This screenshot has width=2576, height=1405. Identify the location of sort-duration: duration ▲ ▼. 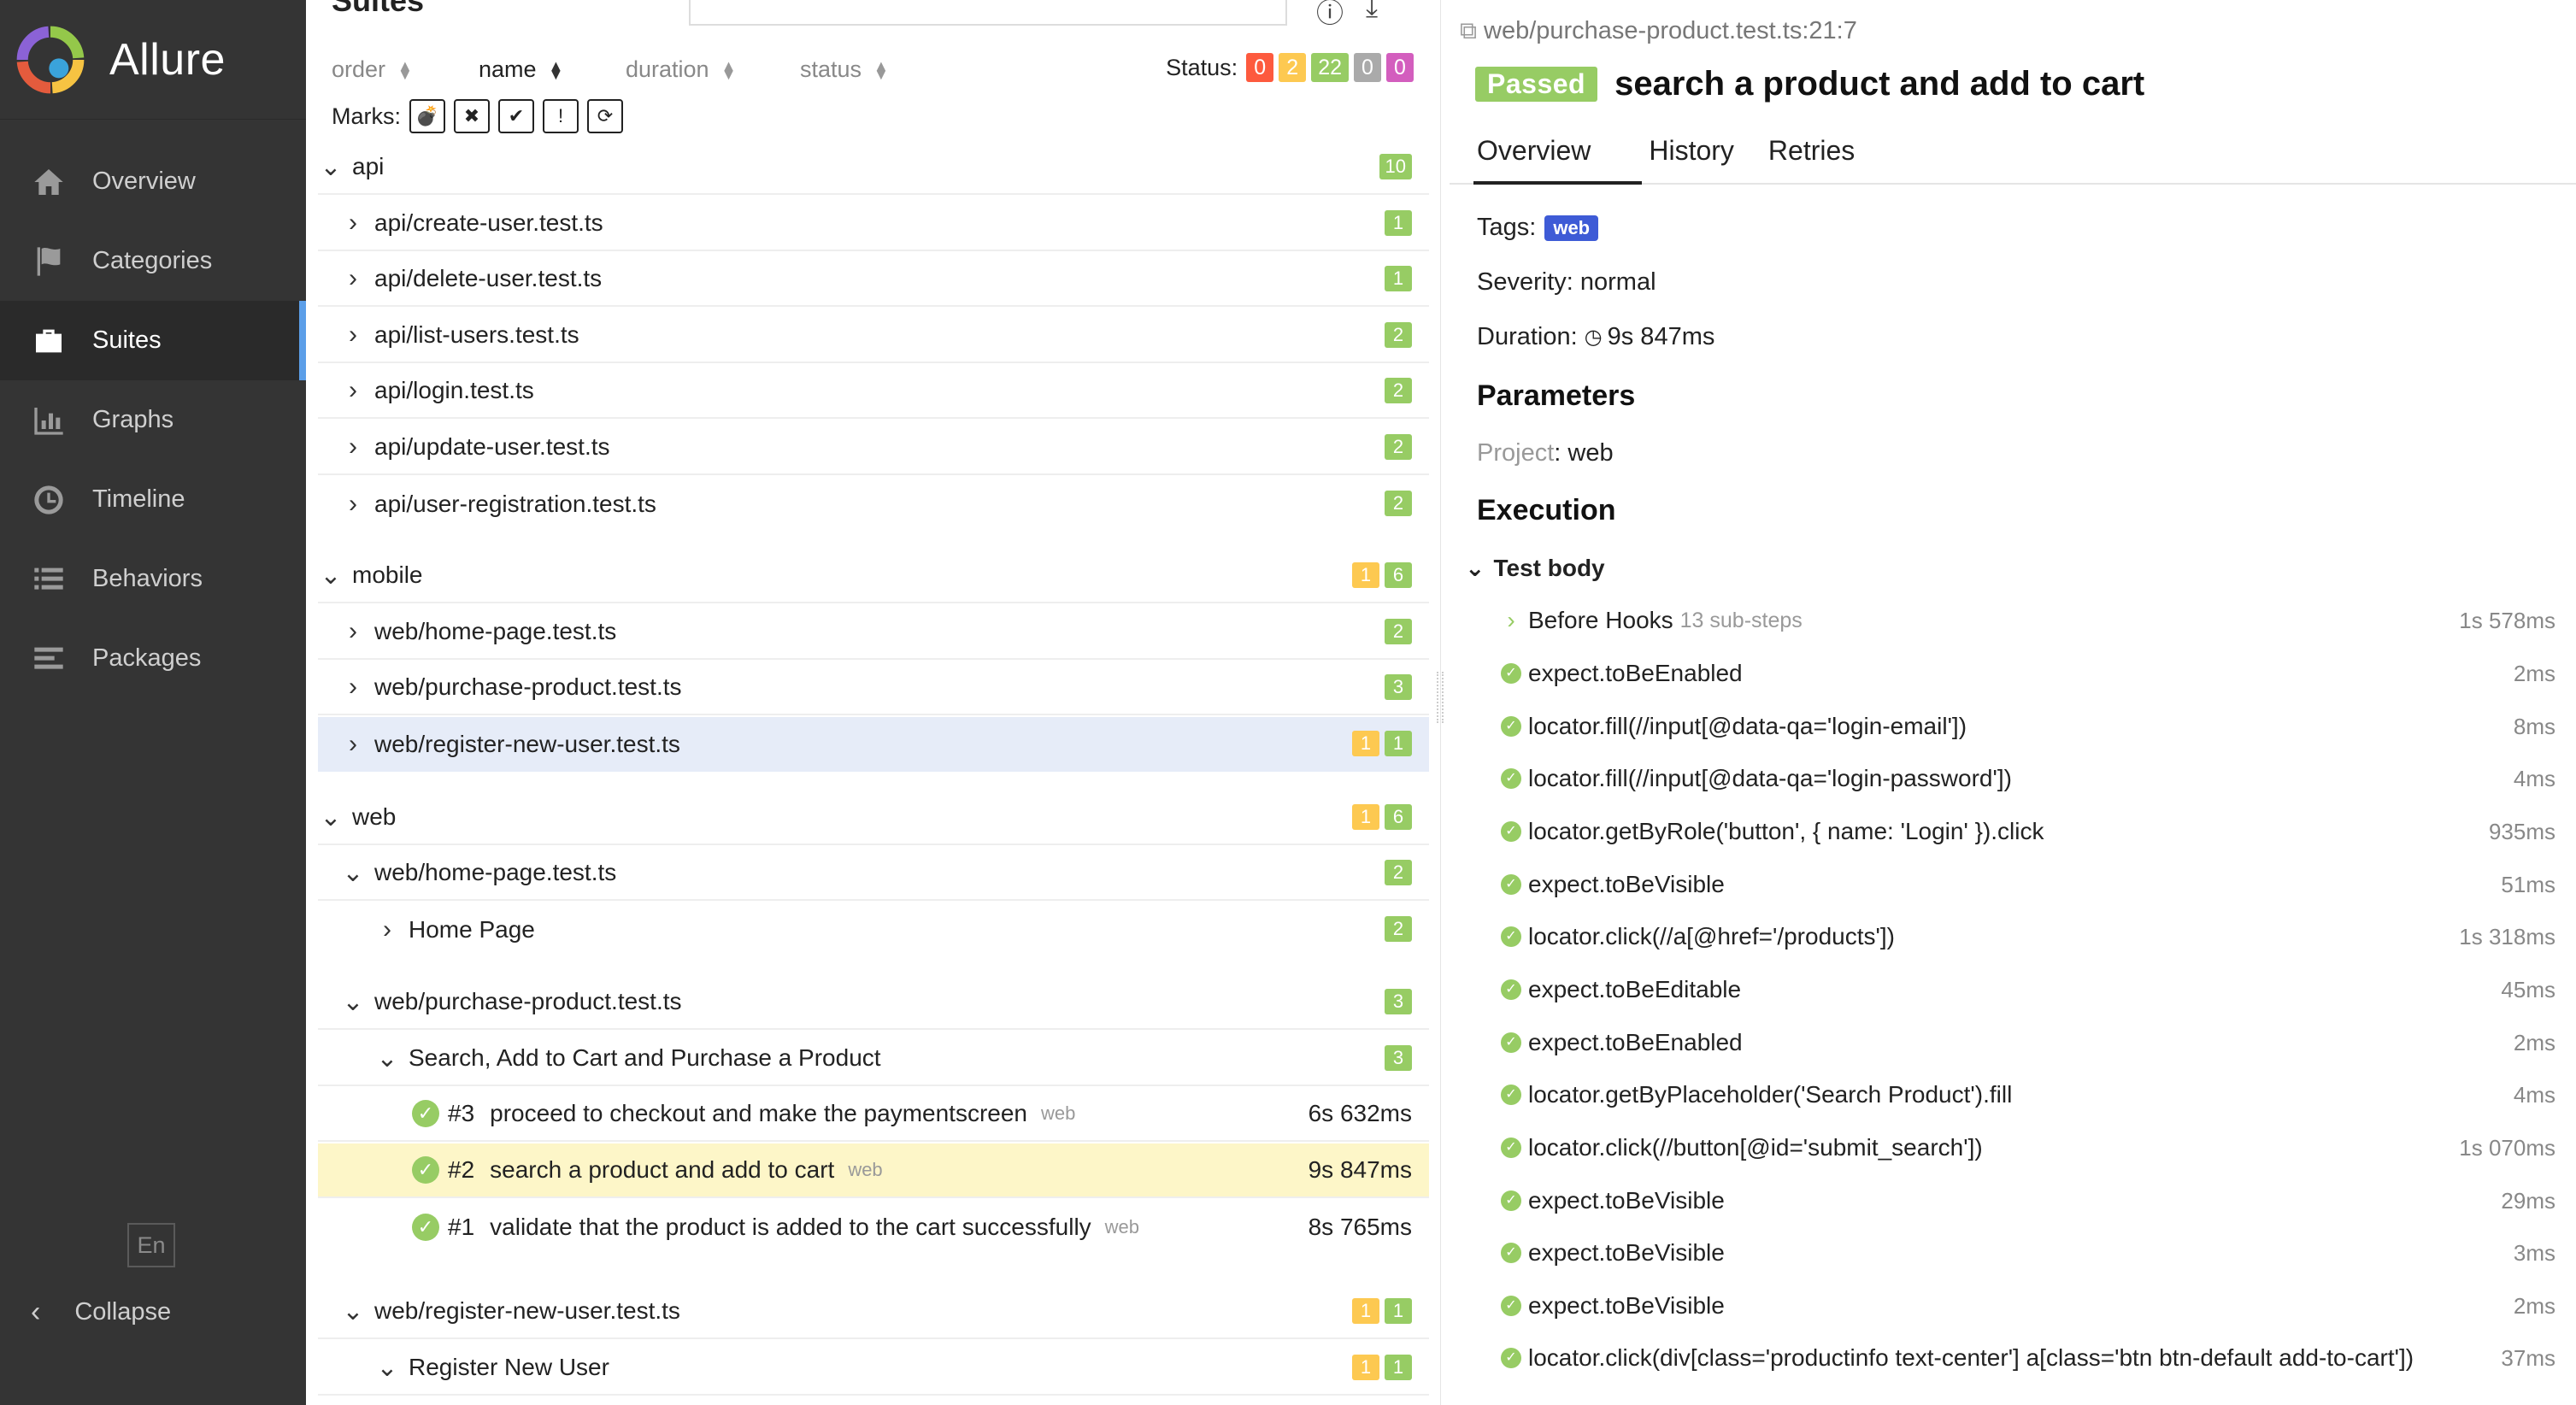
(681, 69).